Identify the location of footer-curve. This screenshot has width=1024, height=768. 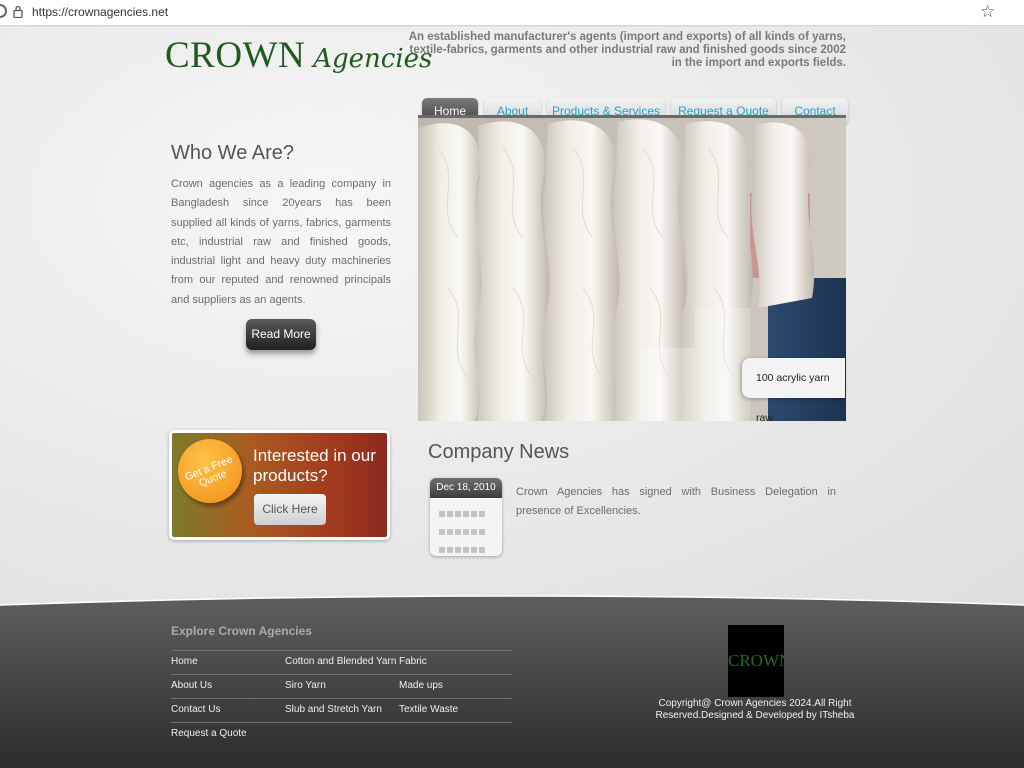
(512, 601).